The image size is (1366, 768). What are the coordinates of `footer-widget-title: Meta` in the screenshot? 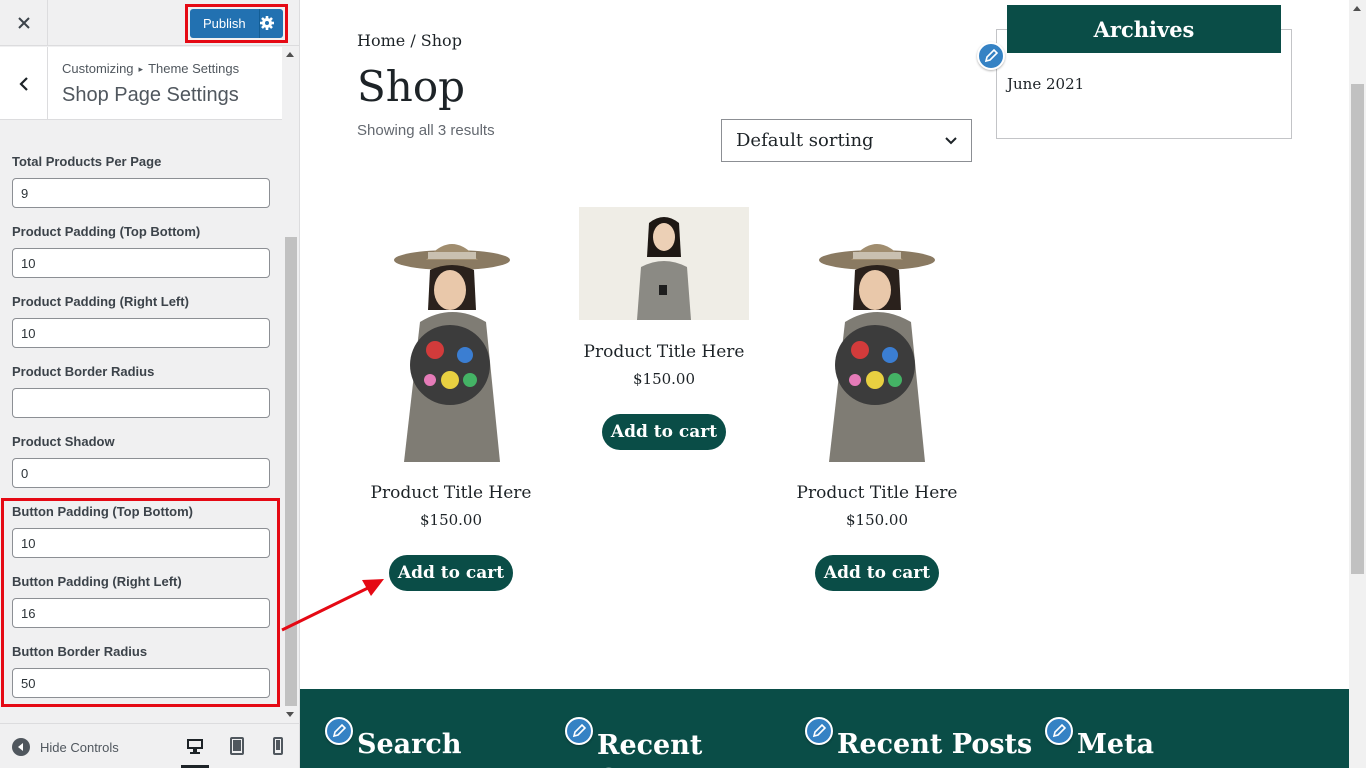 It's located at (1116, 744).